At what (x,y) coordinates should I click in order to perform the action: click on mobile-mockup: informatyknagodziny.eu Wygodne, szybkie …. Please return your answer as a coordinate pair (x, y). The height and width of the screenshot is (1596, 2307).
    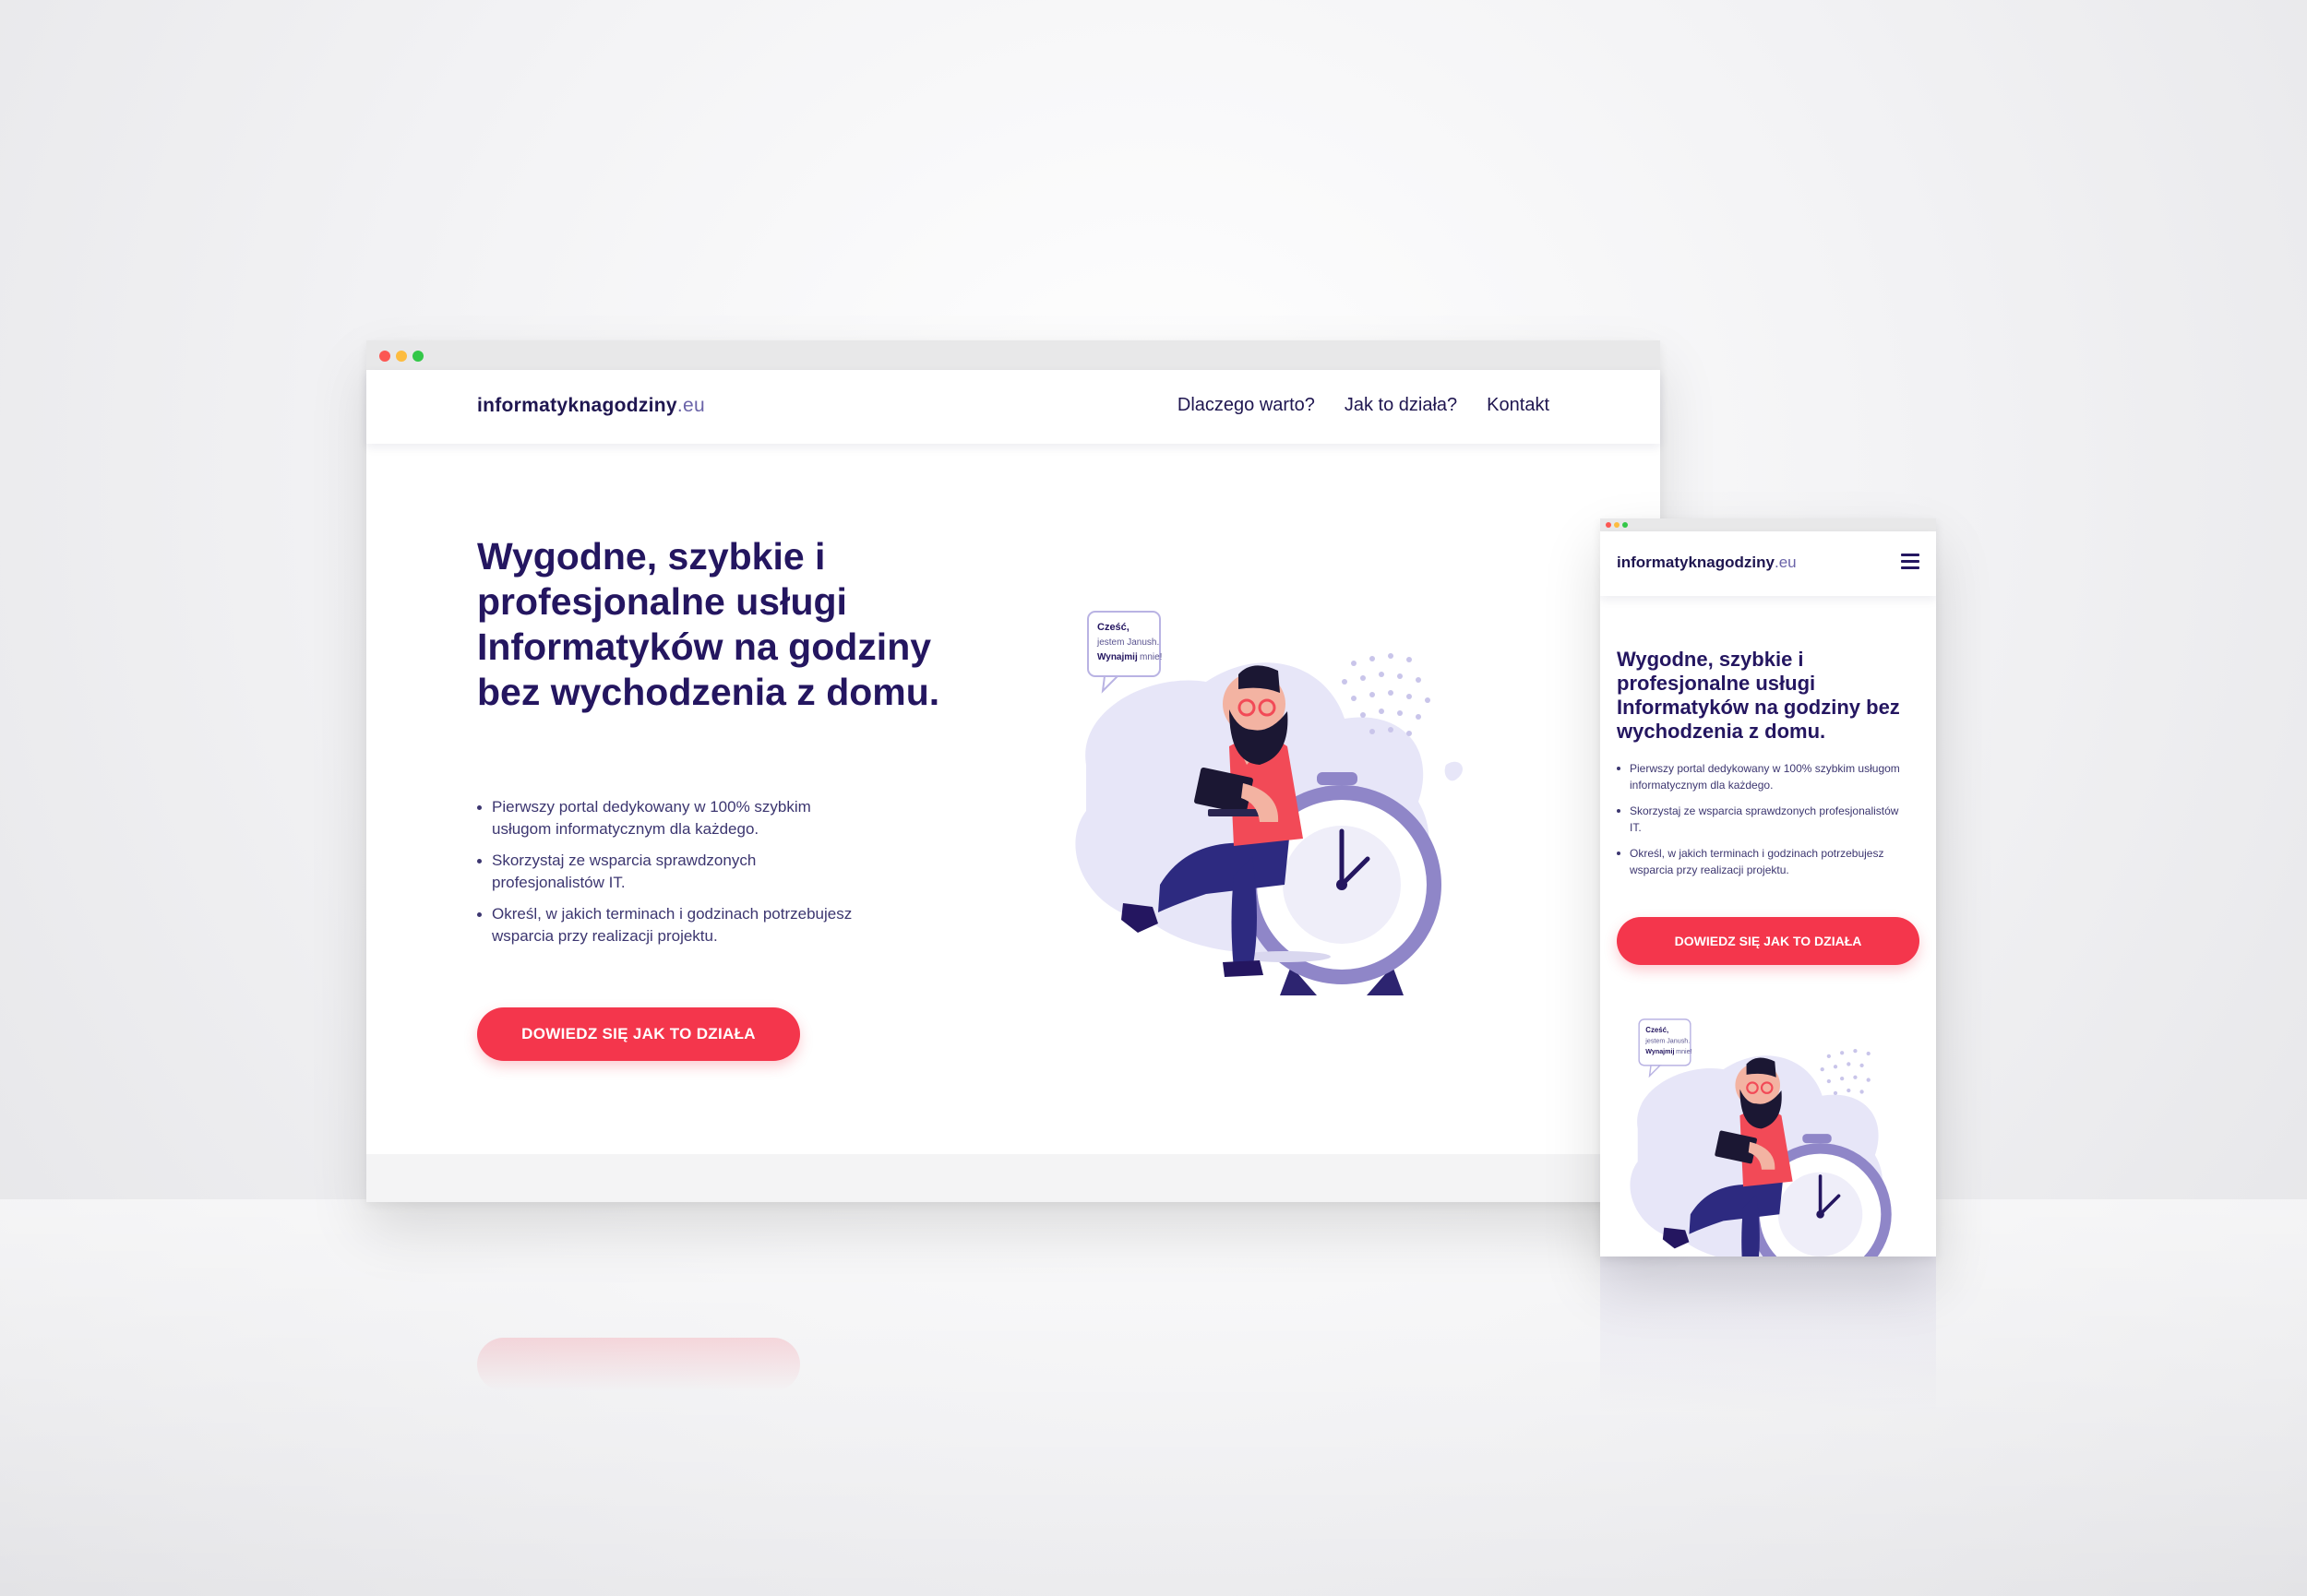
    Looking at the image, I should click on (1768, 887).